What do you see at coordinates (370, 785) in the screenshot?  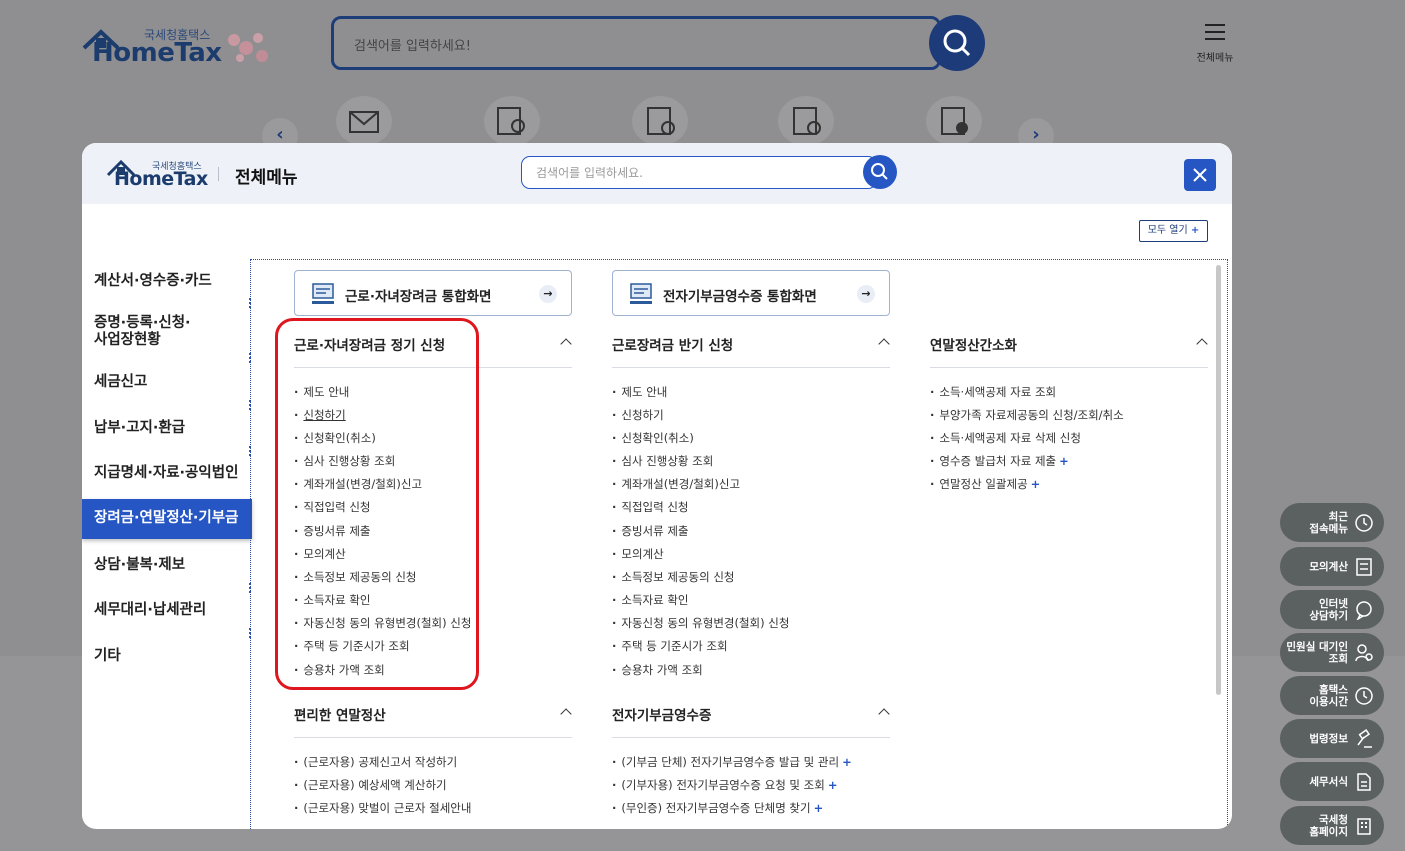 I see `list-item: (근로자용) 예상세액 계산하기` at bounding box center [370, 785].